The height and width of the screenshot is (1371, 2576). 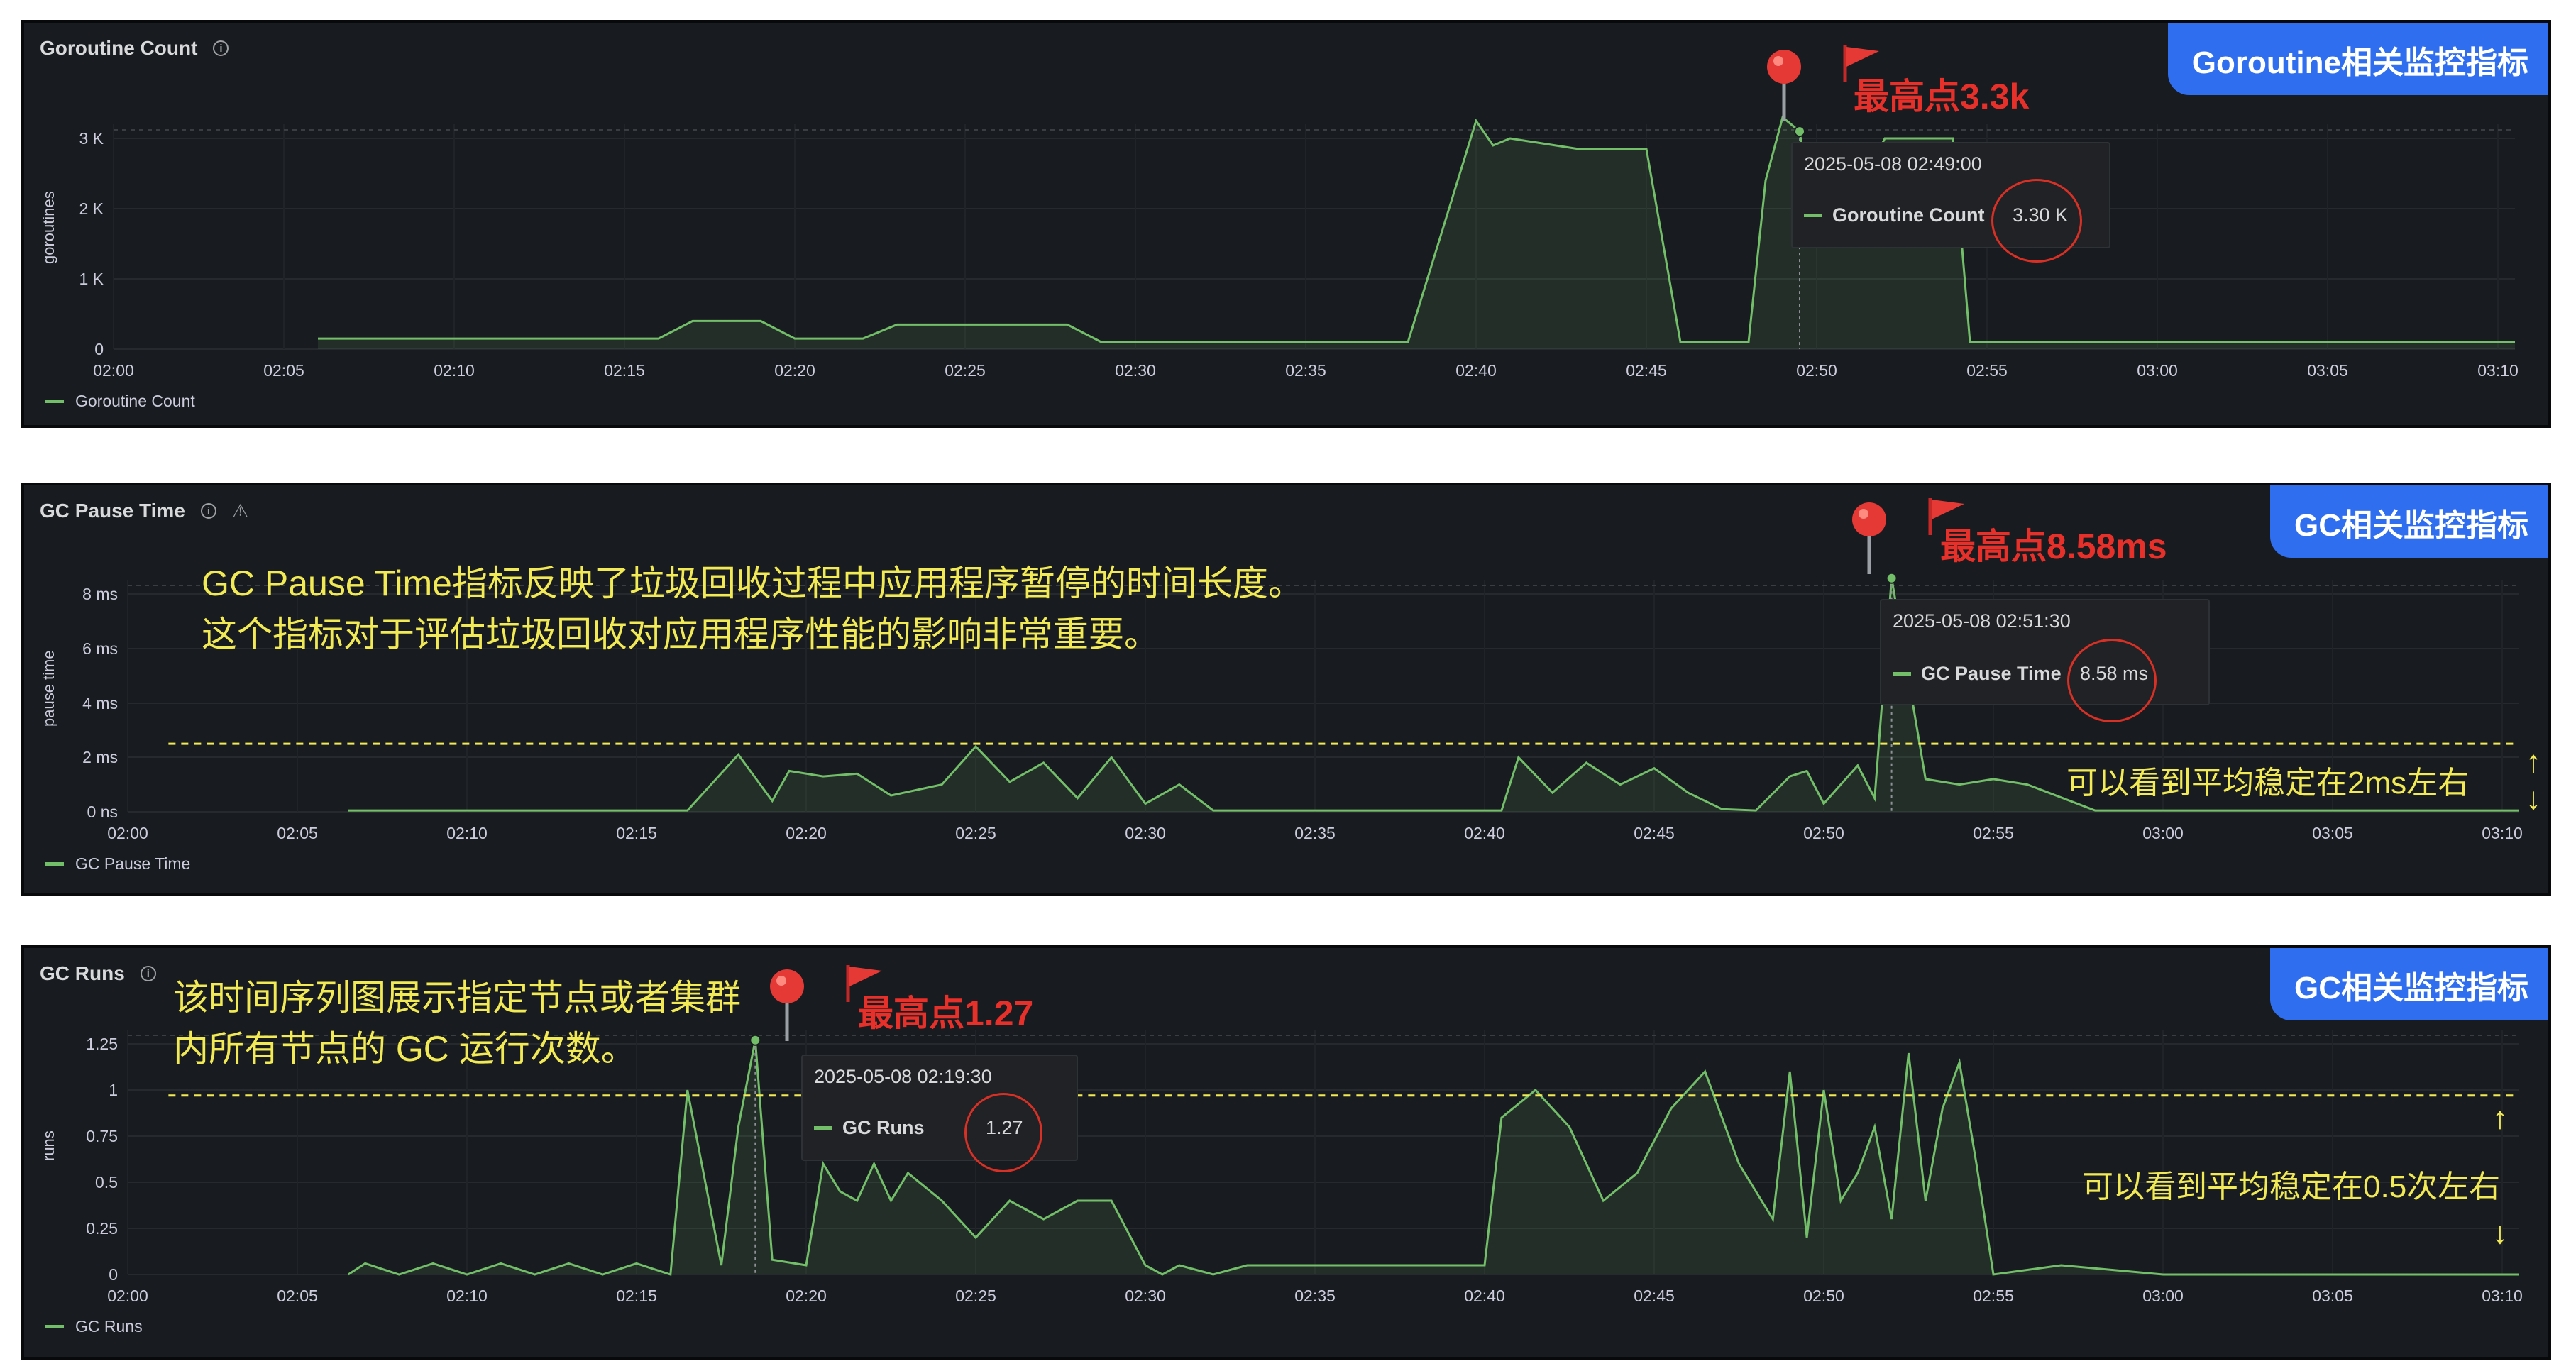 I want to click on y-tick-label: 0 ns, so click(x=102, y=812).